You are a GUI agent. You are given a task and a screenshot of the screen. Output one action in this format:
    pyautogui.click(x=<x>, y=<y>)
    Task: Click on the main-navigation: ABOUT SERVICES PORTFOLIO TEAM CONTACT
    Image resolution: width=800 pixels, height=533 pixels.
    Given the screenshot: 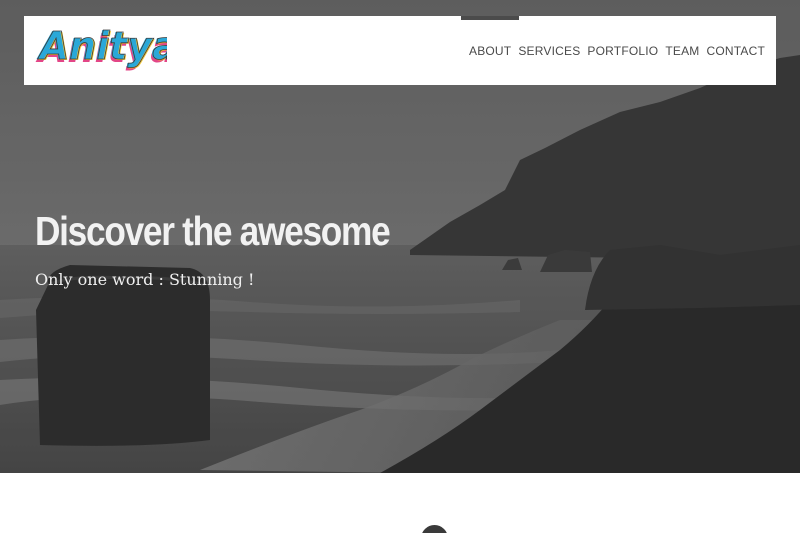 What is the action you would take?
    pyautogui.click(x=612, y=50)
    